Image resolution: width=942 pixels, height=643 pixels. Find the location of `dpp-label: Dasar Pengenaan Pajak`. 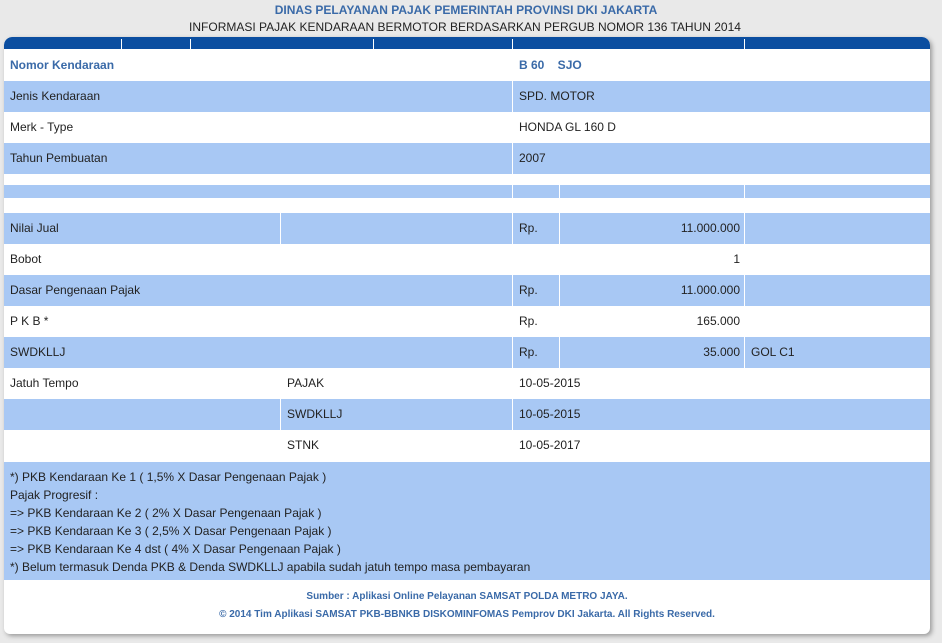

dpp-label: Dasar Pengenaan Pajak is located at coordinates (75, 290).